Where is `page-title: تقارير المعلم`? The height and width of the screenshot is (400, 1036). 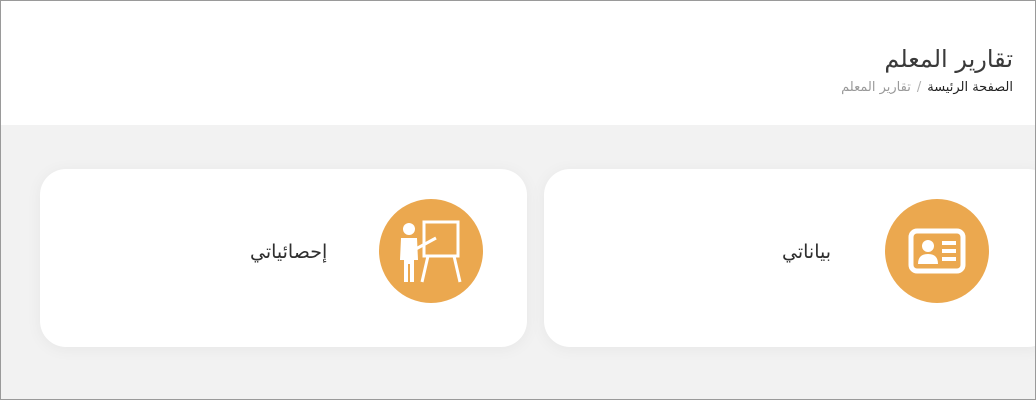 page-title: تقارير المعلم is located at coordinates (948, 59).